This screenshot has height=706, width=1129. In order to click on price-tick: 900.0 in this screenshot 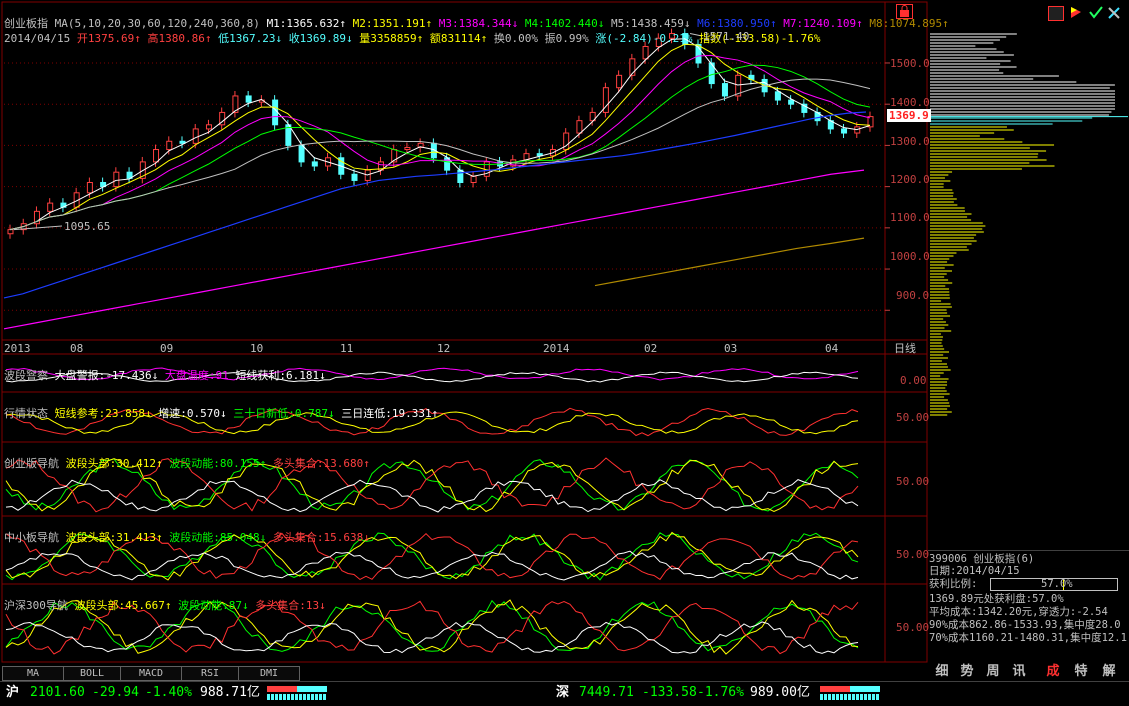, I will do `click(912, 295)`.